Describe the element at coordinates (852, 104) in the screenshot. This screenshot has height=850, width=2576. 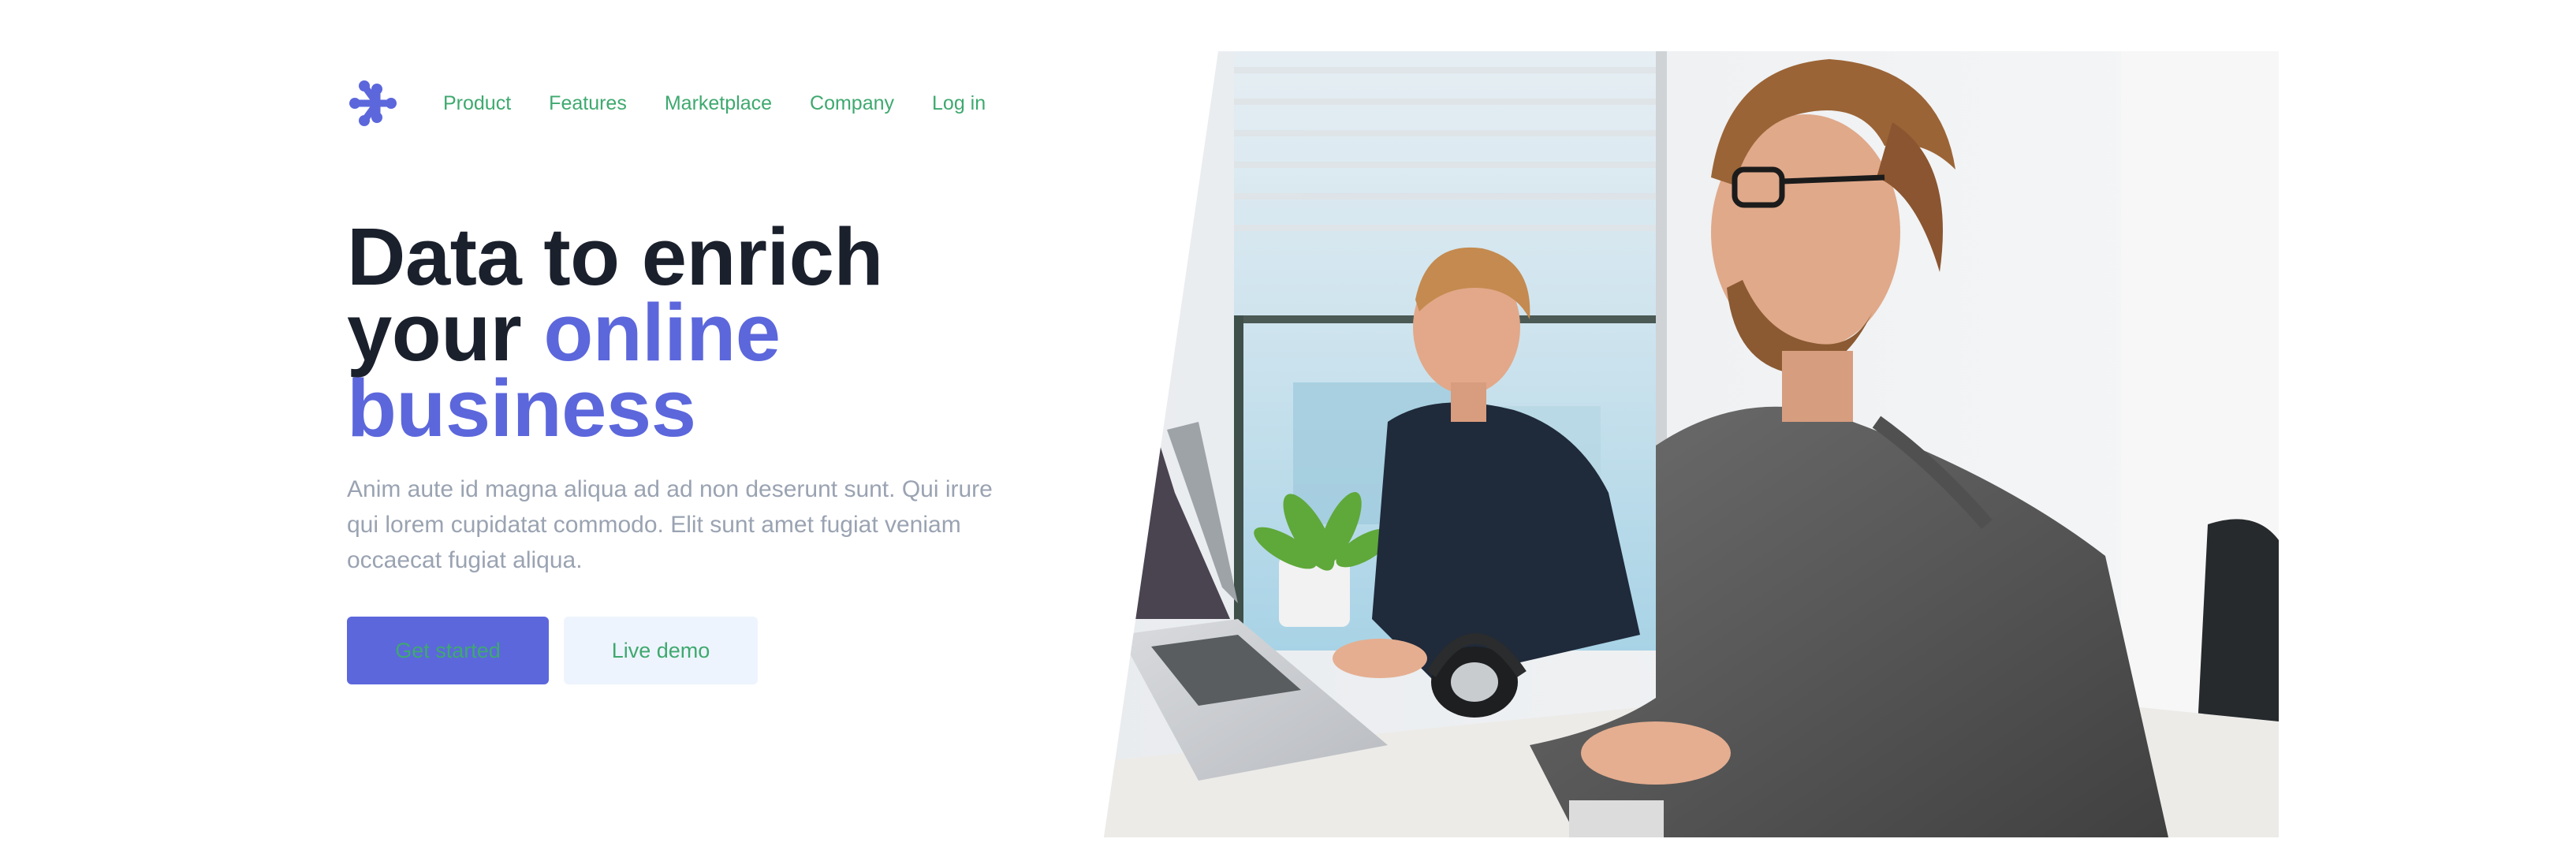
I see `nav-link-company: Company` at that location.